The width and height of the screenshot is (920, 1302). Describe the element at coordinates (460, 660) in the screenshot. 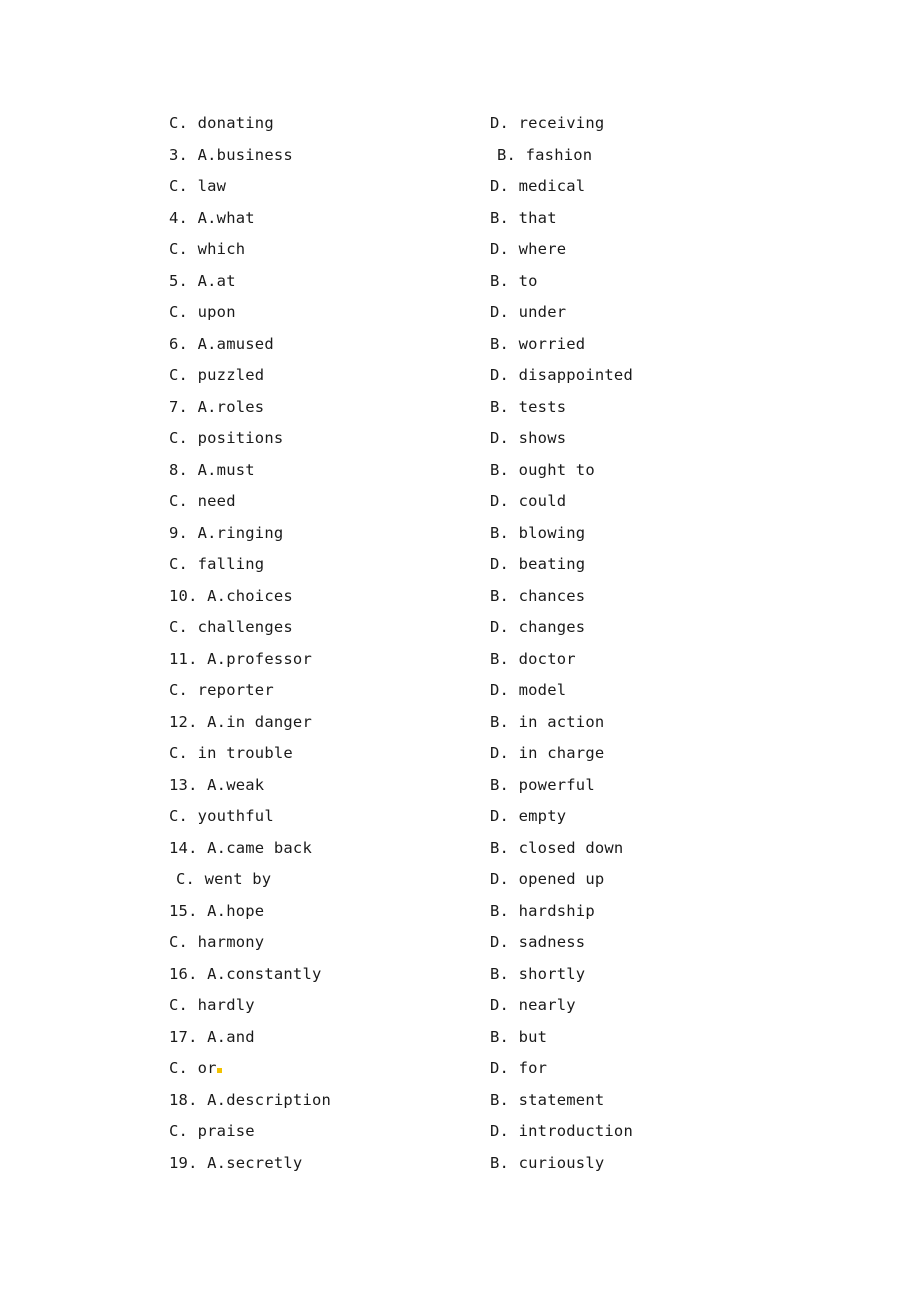

I see `option-row: 11. A.professor B. doctor` at that location.